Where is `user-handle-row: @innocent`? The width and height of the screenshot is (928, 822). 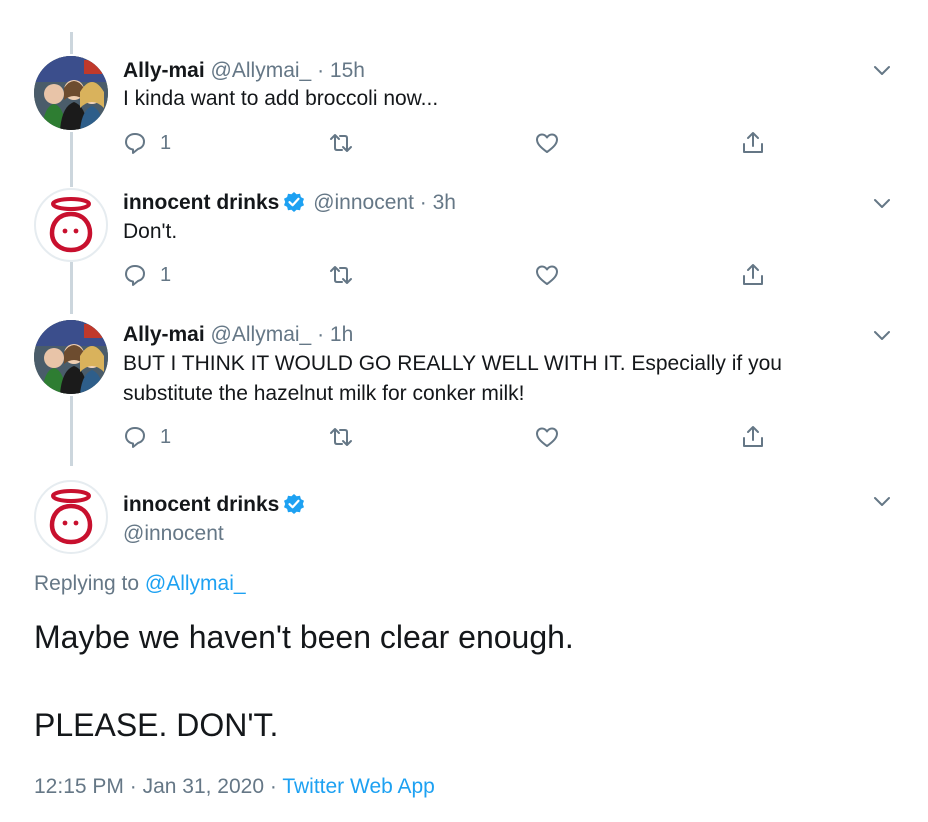 user-handle-row: @innocent is located at coordinates (173, 534).